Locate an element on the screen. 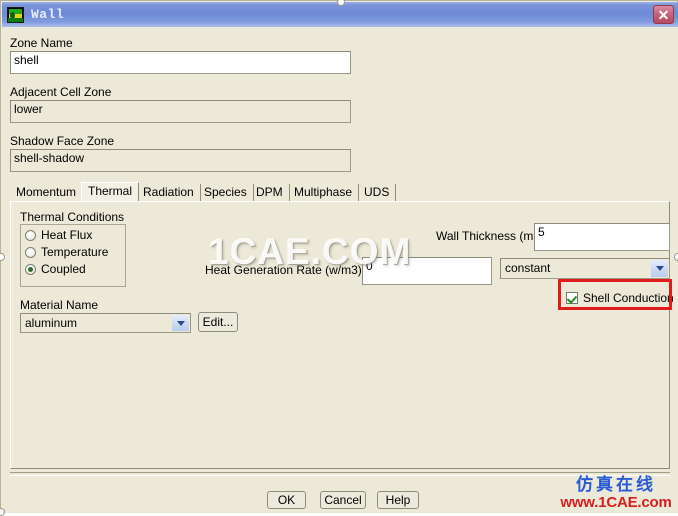 This screenshot has height=516, width=678. tab-multiphase: Multiphase is located at coordinates (324, 193).